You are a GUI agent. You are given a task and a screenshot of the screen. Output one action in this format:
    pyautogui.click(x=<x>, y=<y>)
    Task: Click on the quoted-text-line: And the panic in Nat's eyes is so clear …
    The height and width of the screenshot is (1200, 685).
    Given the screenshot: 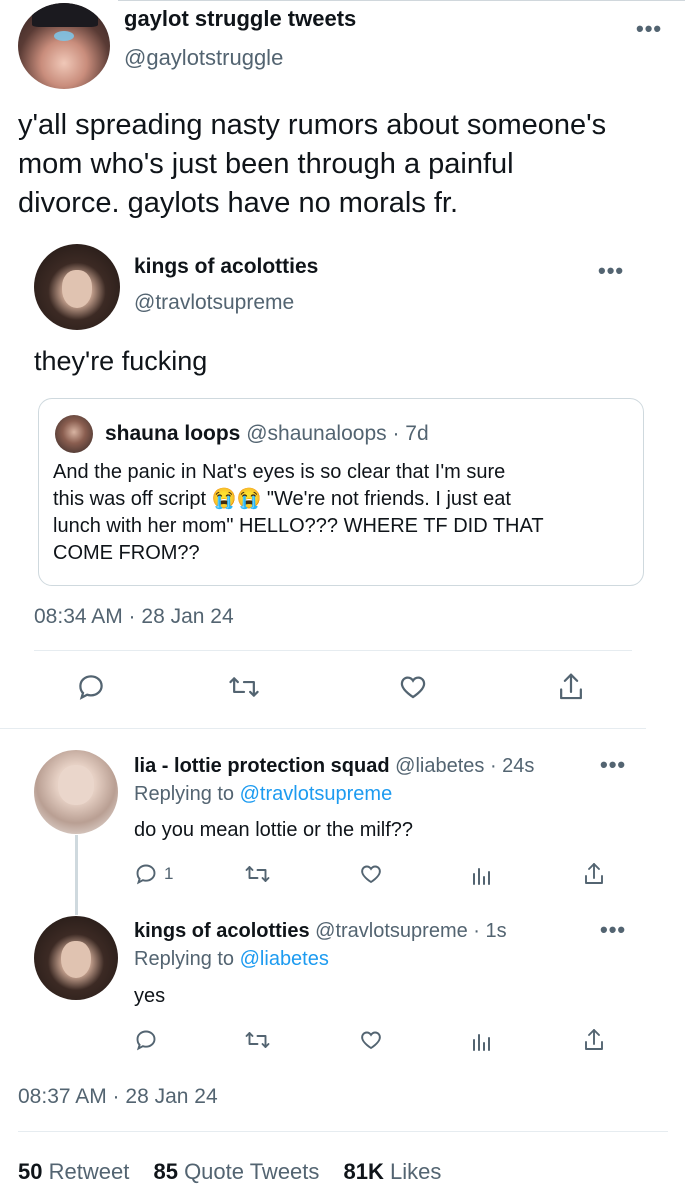 What is the action you would take?
    pyautogui.click(x=279, y=472)
    